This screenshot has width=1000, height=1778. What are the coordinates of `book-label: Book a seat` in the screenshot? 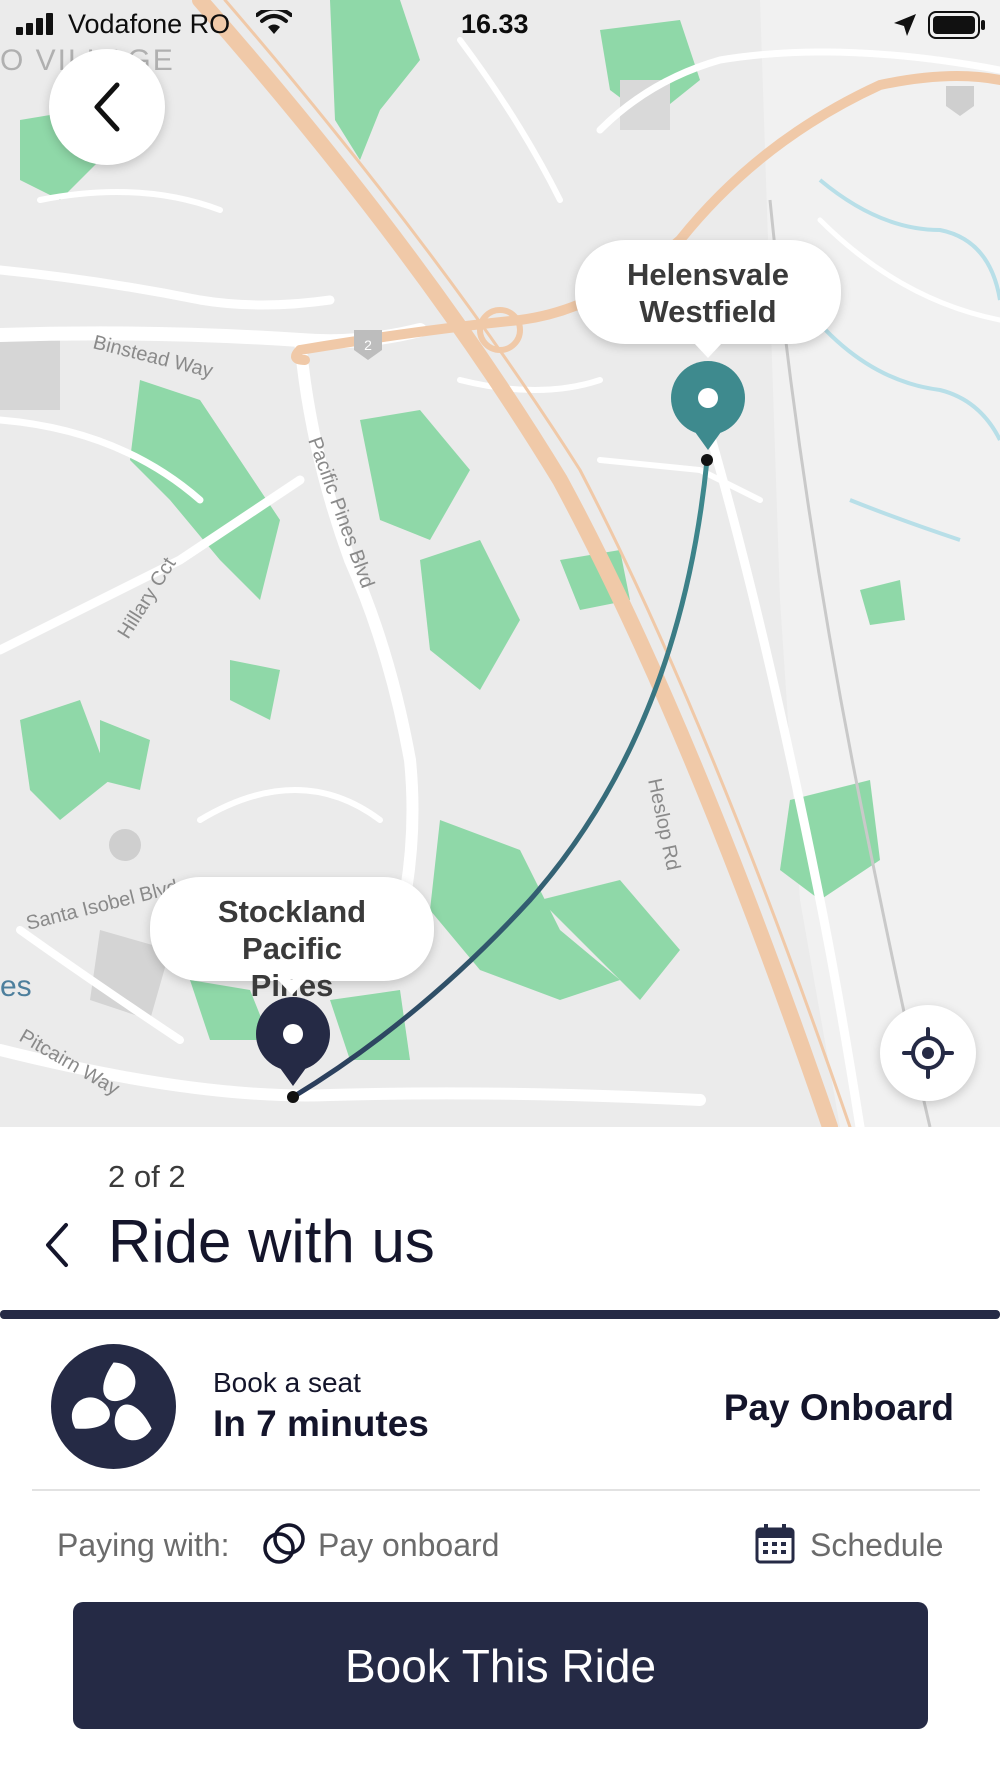 It's located at (287, 1382).